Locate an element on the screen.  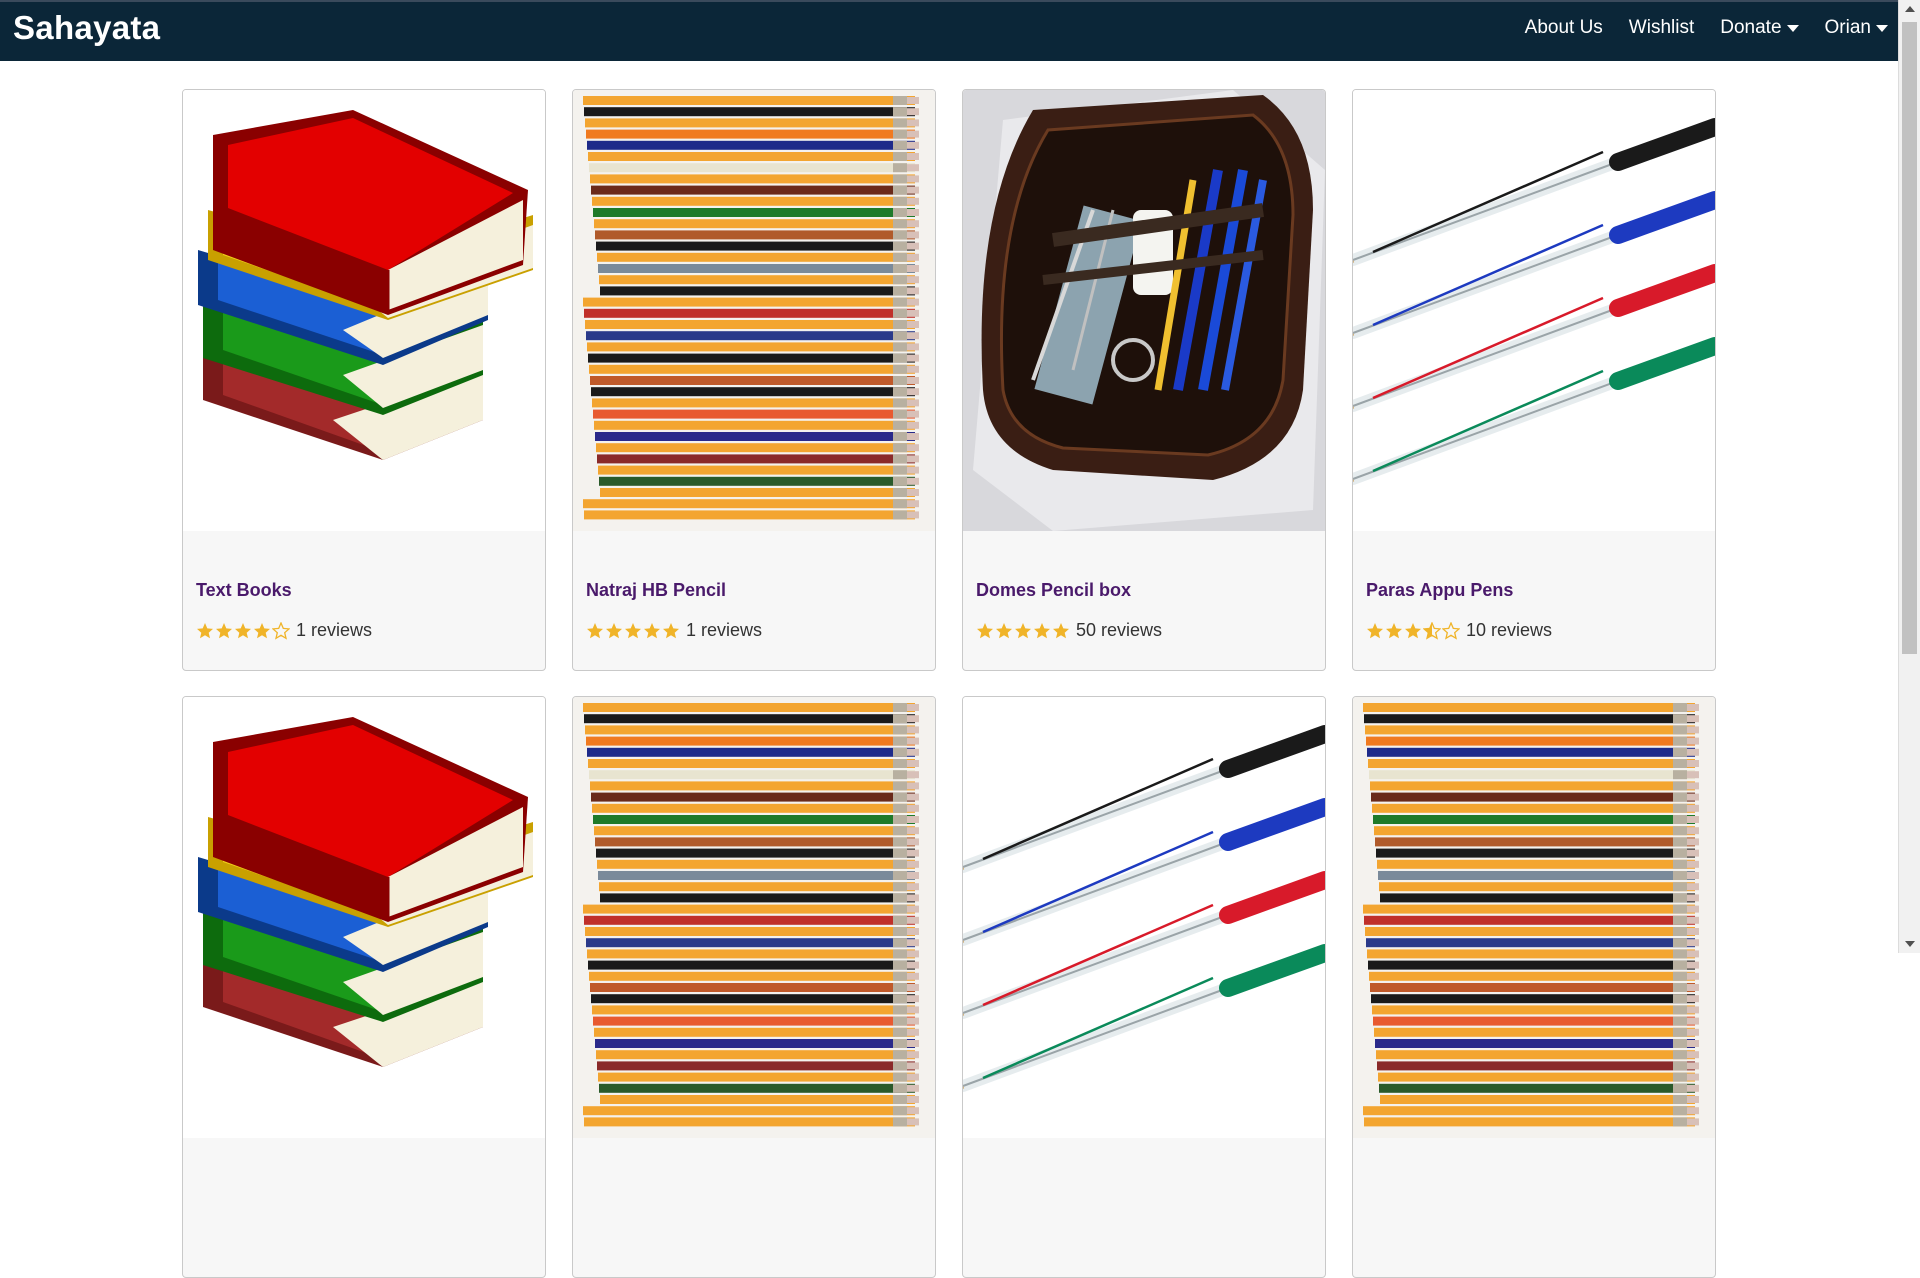
product-title: Domes Pencil box is located at coordinates (1053, 590).